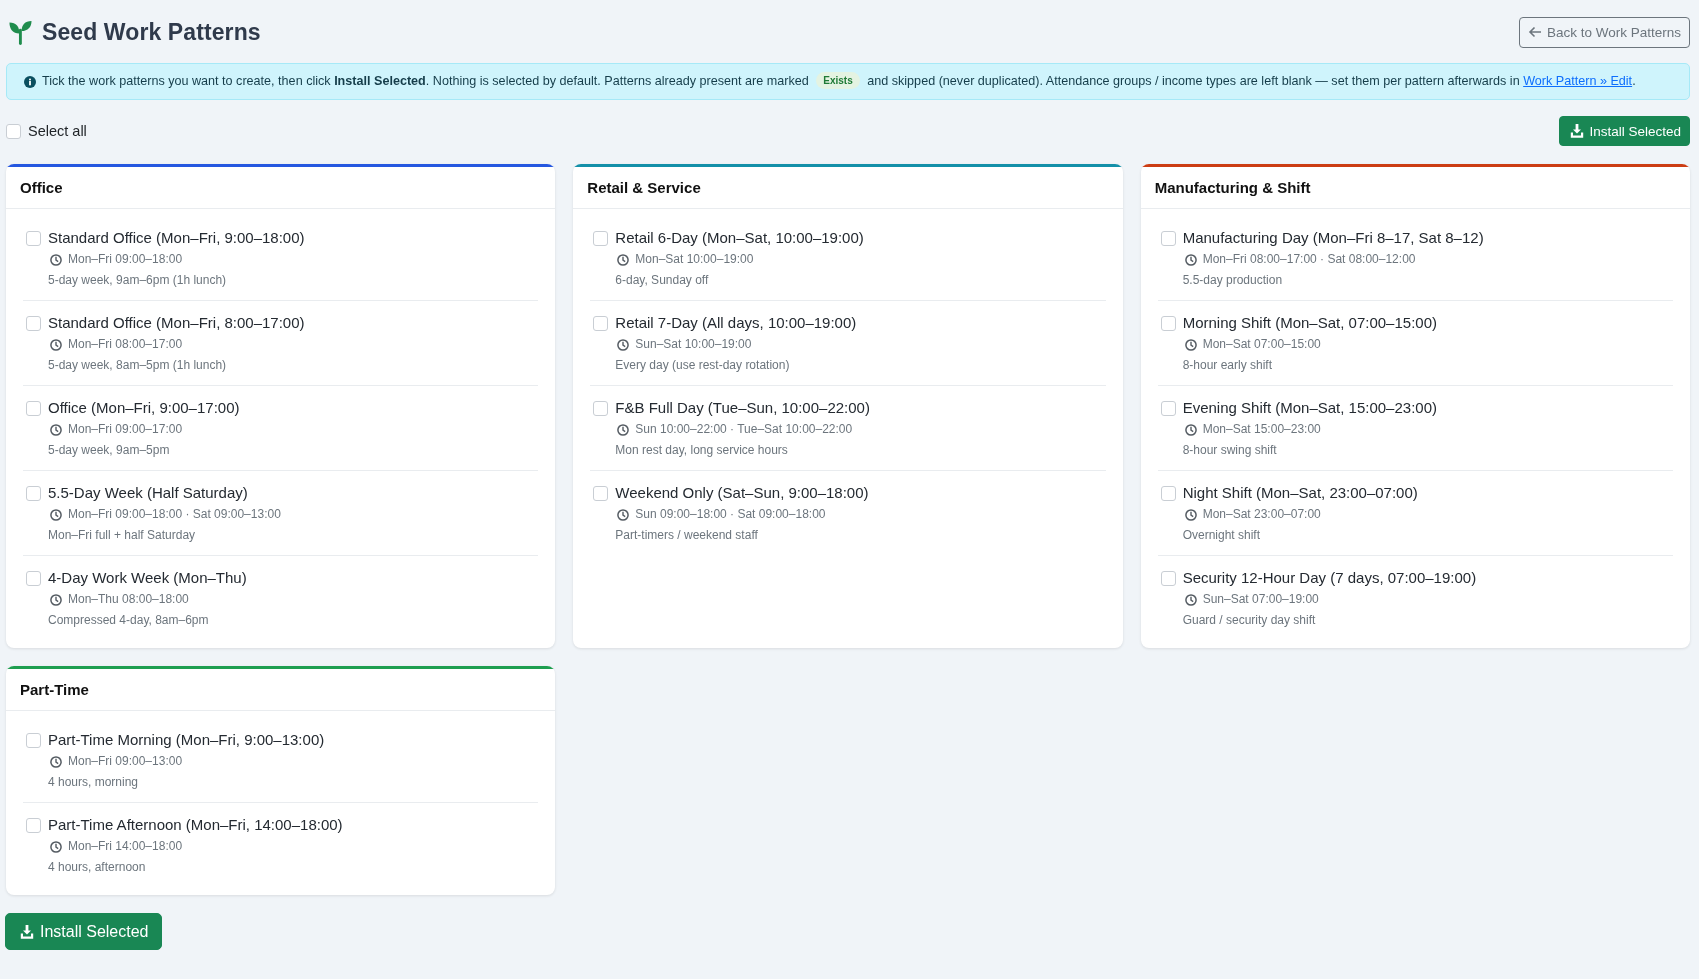 This screenshot has height=979, width=1699. Describe the element at coordinates (702, 450) in the screenshot. I see `pattern-description: Mon rest day, long service hours` at that location.